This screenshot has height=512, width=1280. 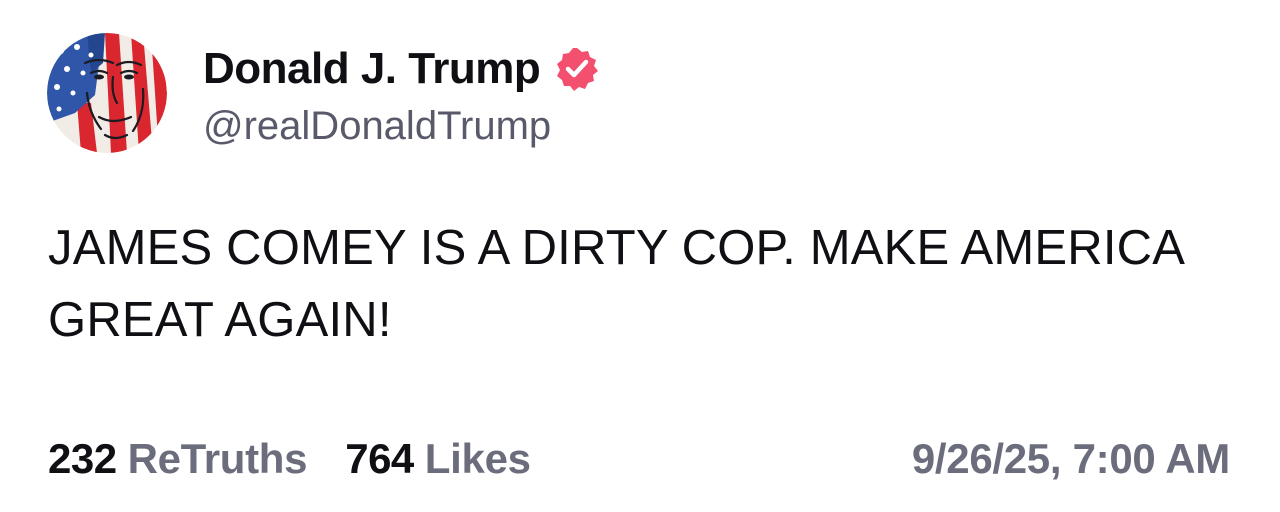 I want to click on author-name-row: Donald J. Trump, so click(x=401, y=69).